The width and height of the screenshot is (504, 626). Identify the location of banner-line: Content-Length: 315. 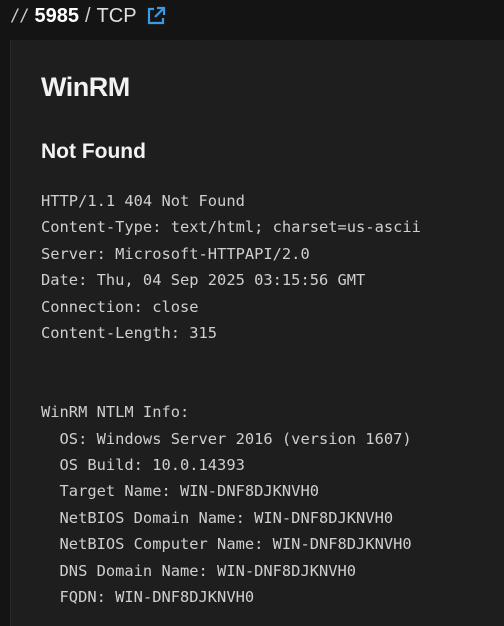
(129, 333).